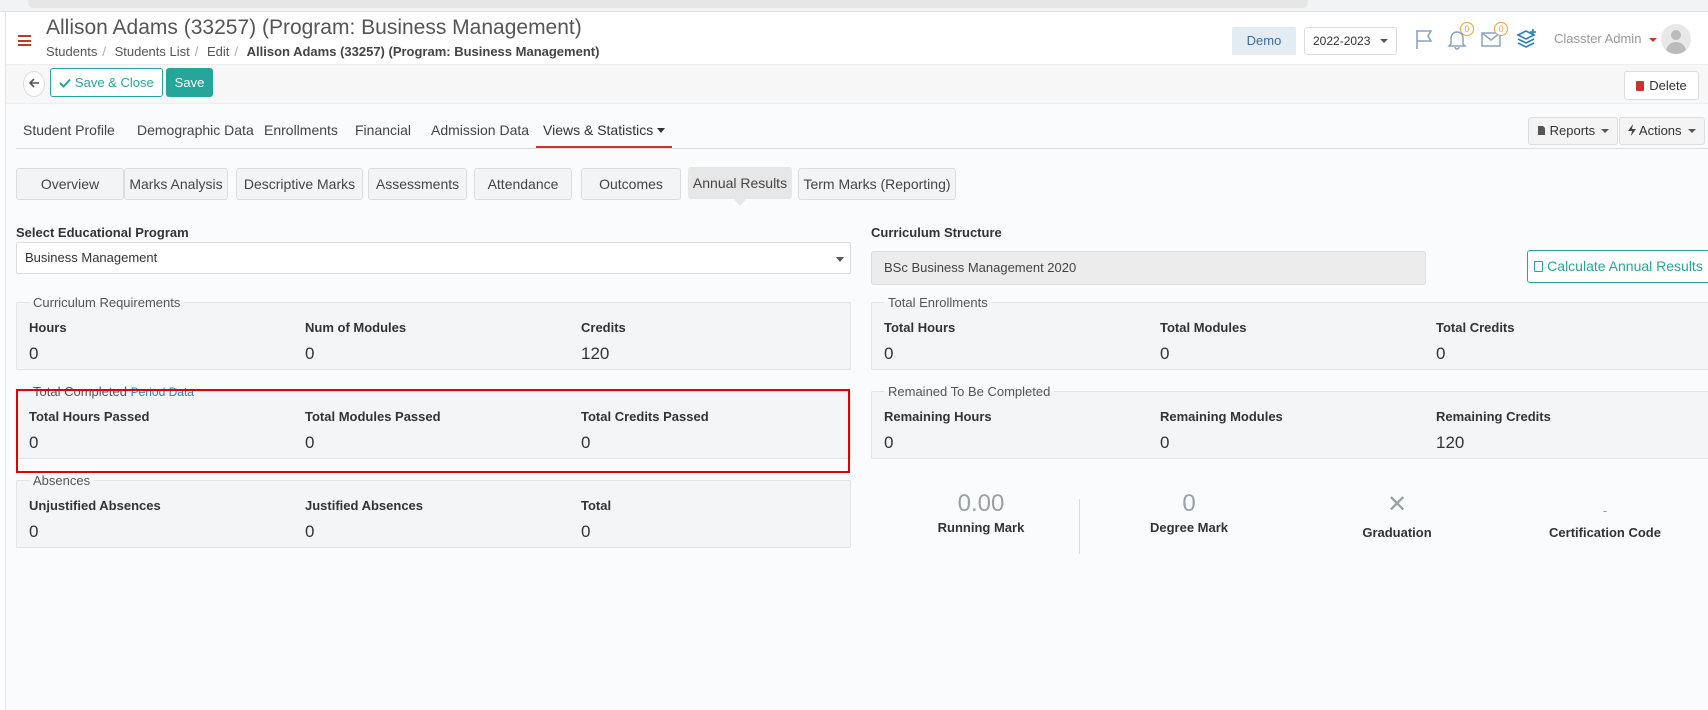 Image resolution: width=1708 pixels, height=710 pixels. What do you see at coordinates (1527, 39) in the screenshot?
I see `layers-add-icon` at bounding box center [1527, 39].